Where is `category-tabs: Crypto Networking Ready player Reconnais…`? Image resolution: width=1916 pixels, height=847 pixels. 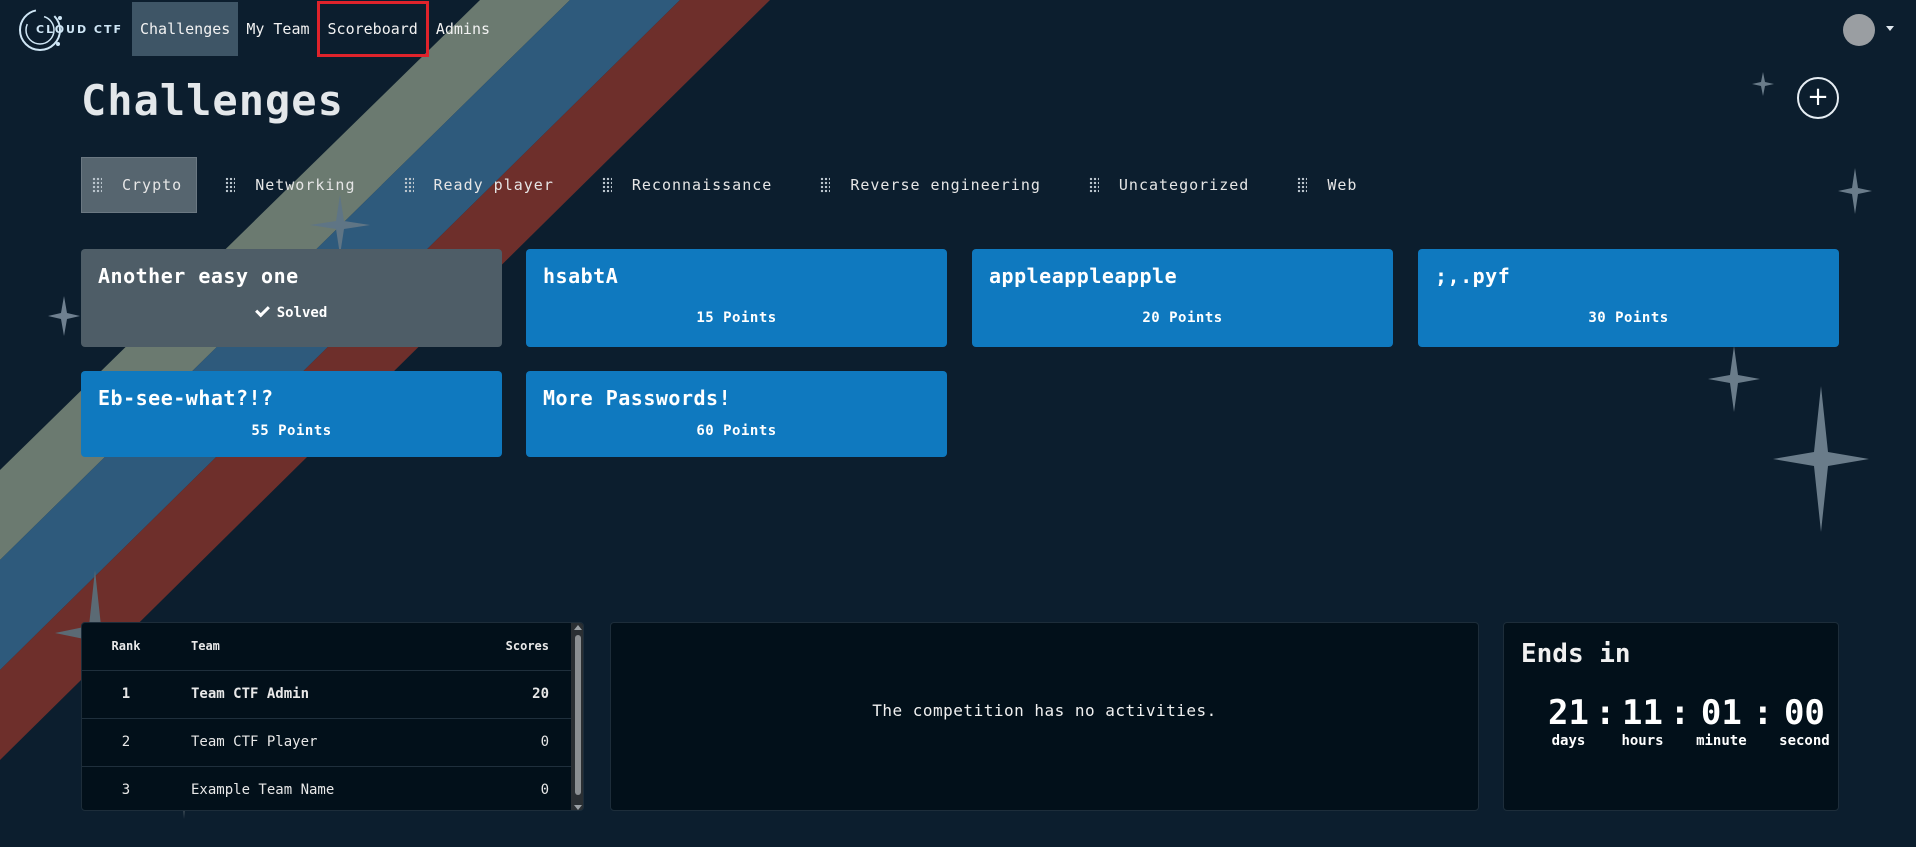 category-tabs: Crypto Networking Ready player Reconnais… is located at coordinates (738, 185).